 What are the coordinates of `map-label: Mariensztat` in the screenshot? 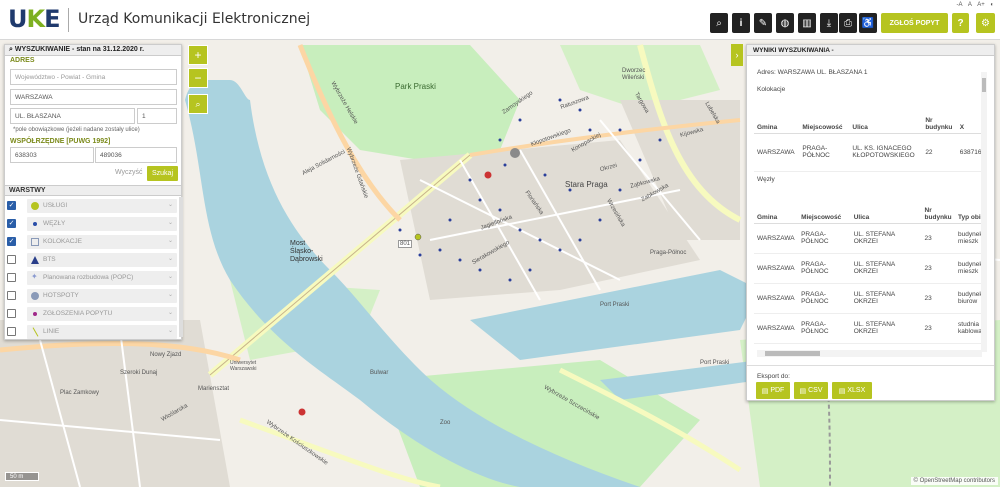 It's located at (214, 389).